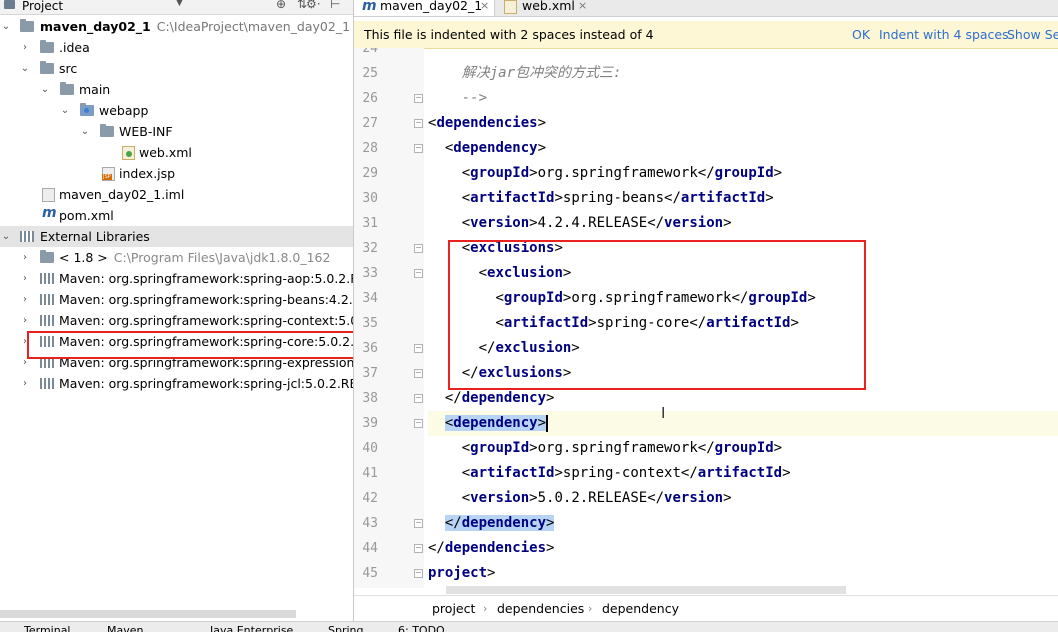 Image resolution: width=1058 pixels, height=632 pixels. What do you see at coordinates (743, 198) in the screenshot?
I see `code-line: <artifactId>spring-beans</artifactId>` at bounding box center [743, 198].